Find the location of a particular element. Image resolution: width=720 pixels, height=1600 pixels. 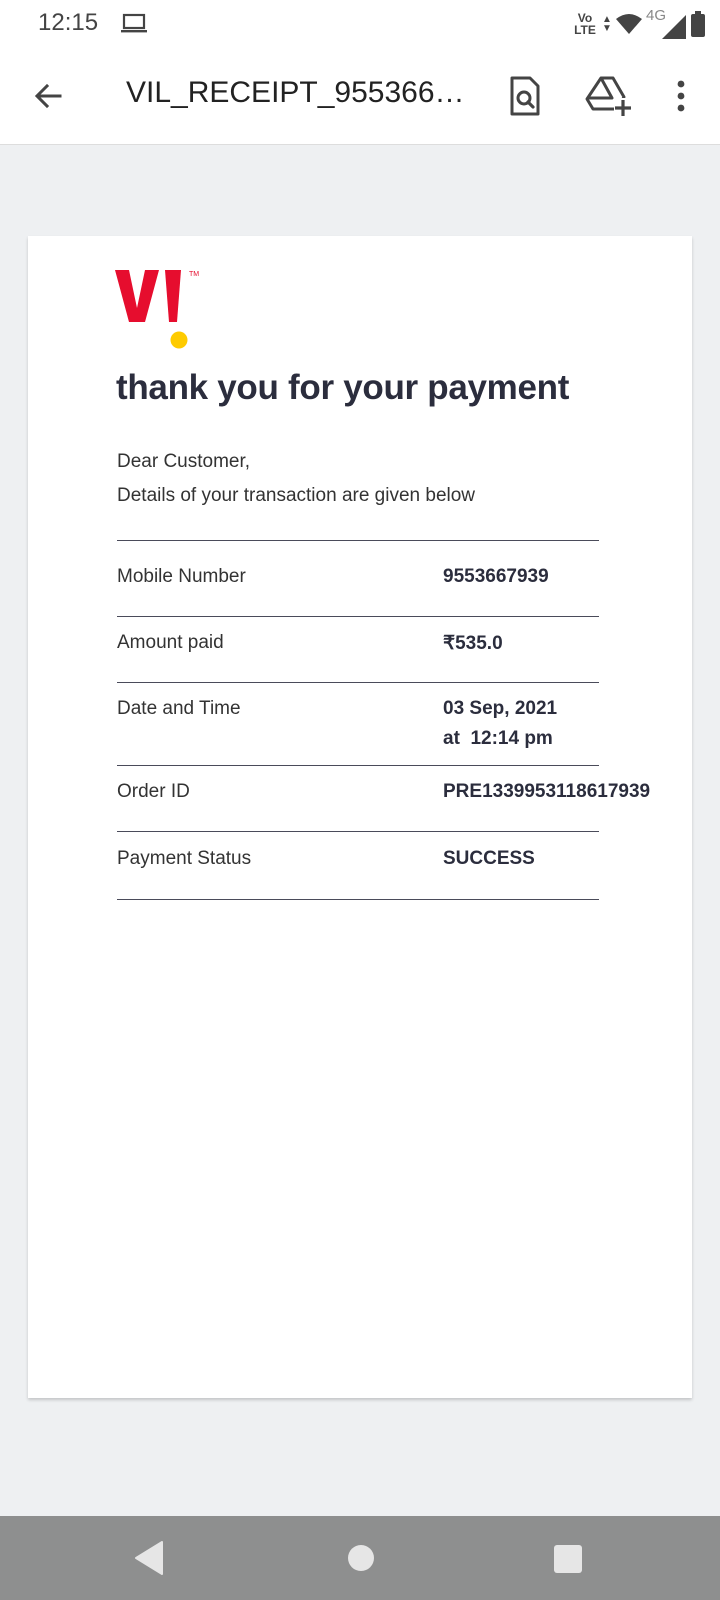

status-time: 12:15 is located at coordinates (68, 22).